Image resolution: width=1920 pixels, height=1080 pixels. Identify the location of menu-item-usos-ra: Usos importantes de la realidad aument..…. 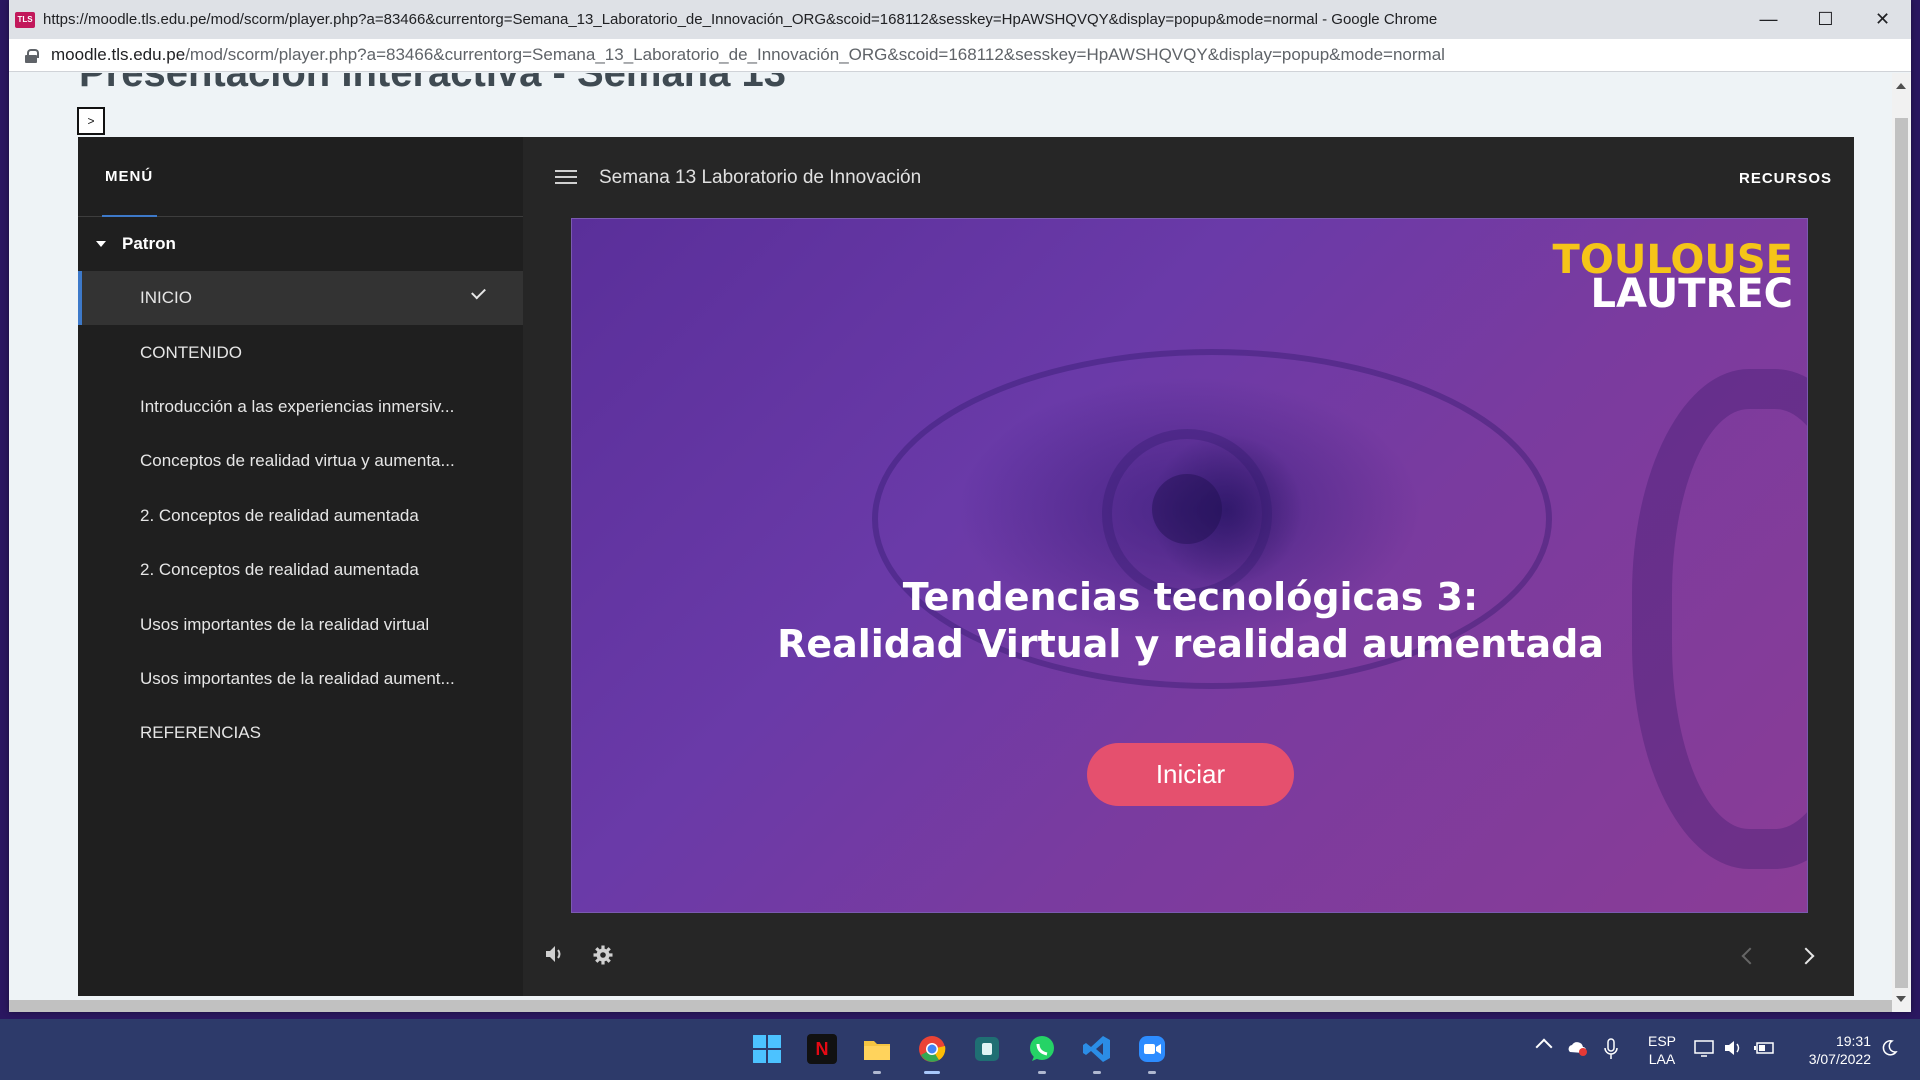
(300, 679).